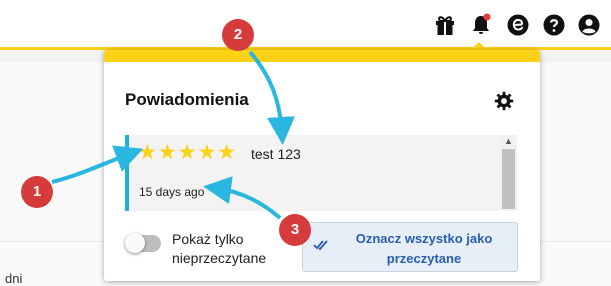 Image resolution: width=611 pixels, height=286 pixels. I want to click on mark-all-read-label: Oznacz wszystko jako przeczytane, so click(424, 248).